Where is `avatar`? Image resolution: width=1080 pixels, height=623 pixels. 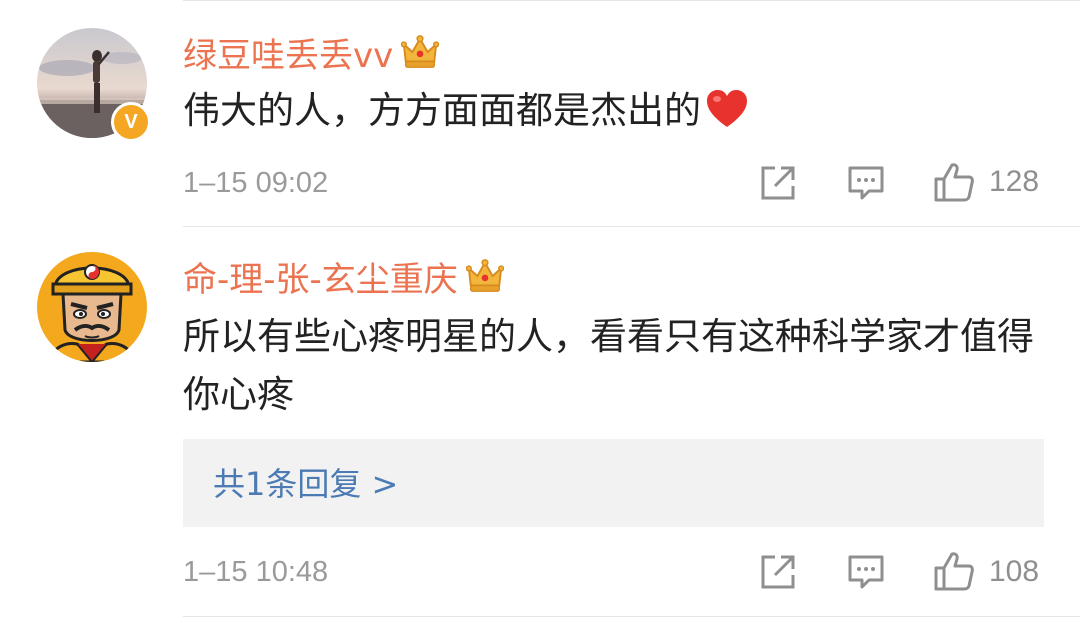 avatar is located at coordinates (92, 307).